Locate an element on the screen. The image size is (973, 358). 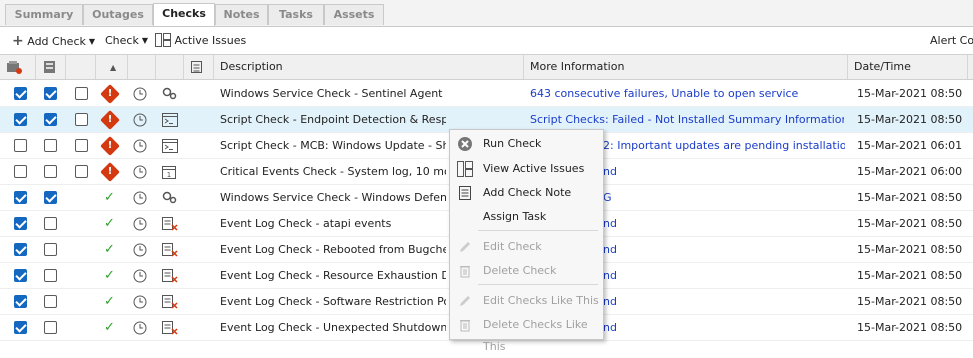
tab-notes: Notes is located at coordinates (241, 14).